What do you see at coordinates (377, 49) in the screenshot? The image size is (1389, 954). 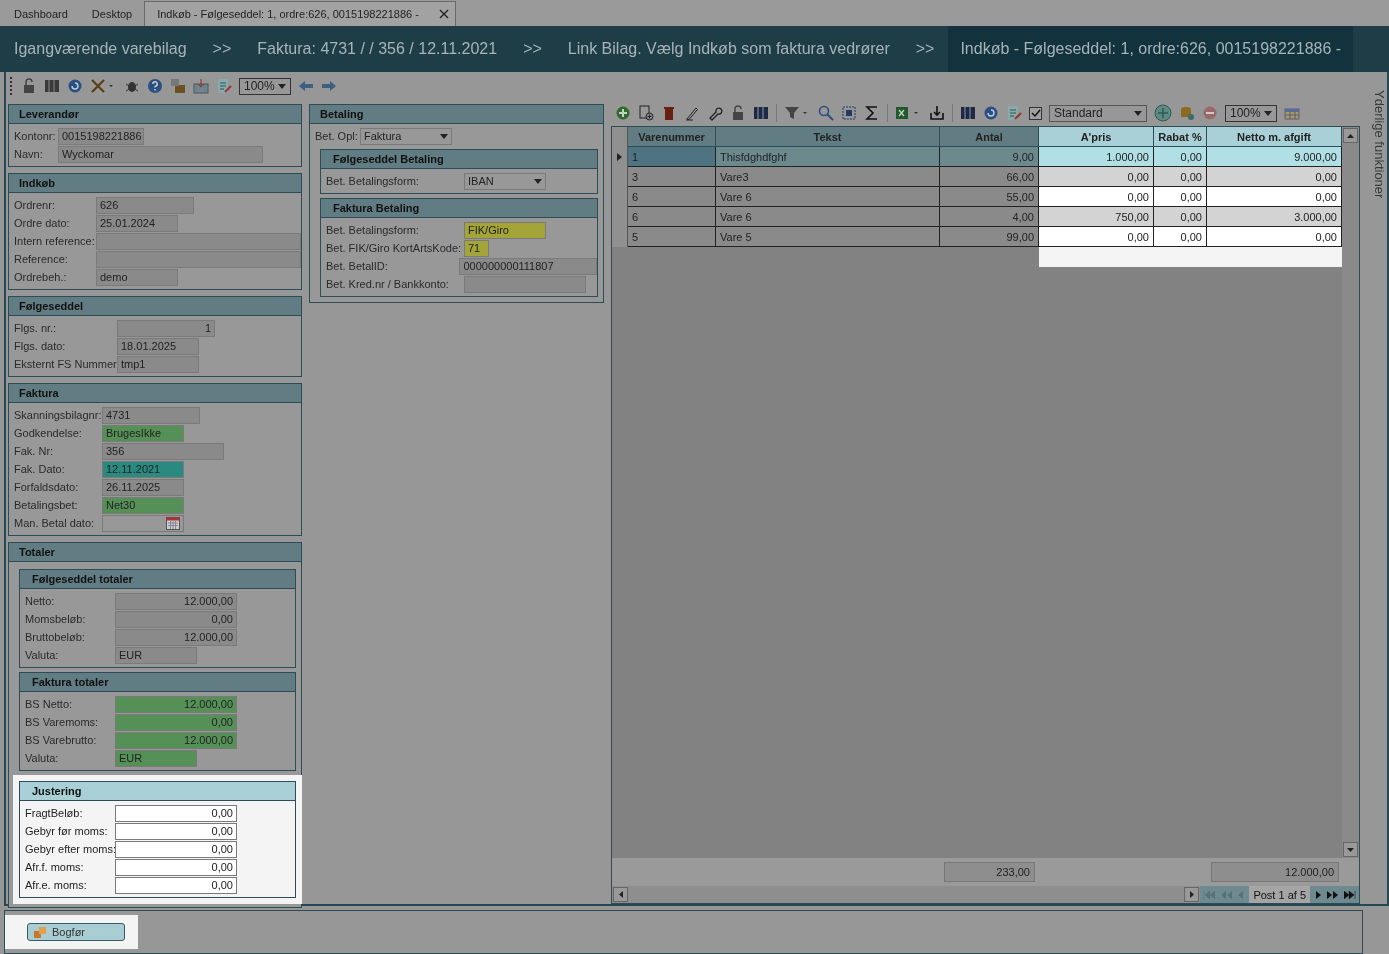 I see `breadcrumb-link: Faktura: 4731 / / 356 / 12.11.2021` at bounding box center [377, 49].